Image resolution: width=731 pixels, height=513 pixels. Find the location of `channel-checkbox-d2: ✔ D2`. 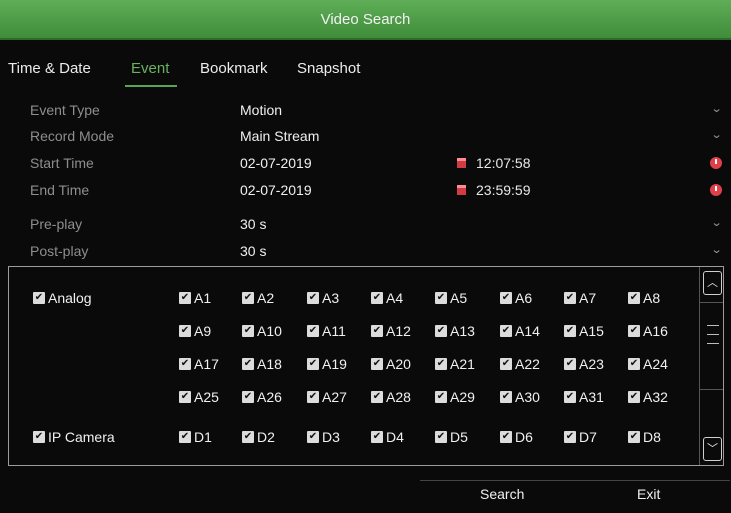

channel-checkbox-d2: ✔ D2 is located at coordinates (258, 437).